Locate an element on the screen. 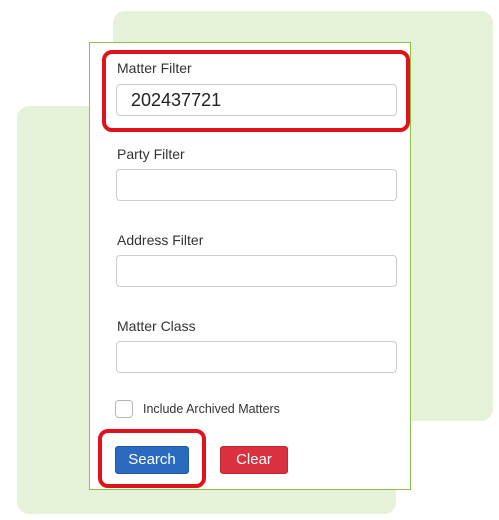  include-archived-label: Include Archived Matters is located at coordinates (211, 409).